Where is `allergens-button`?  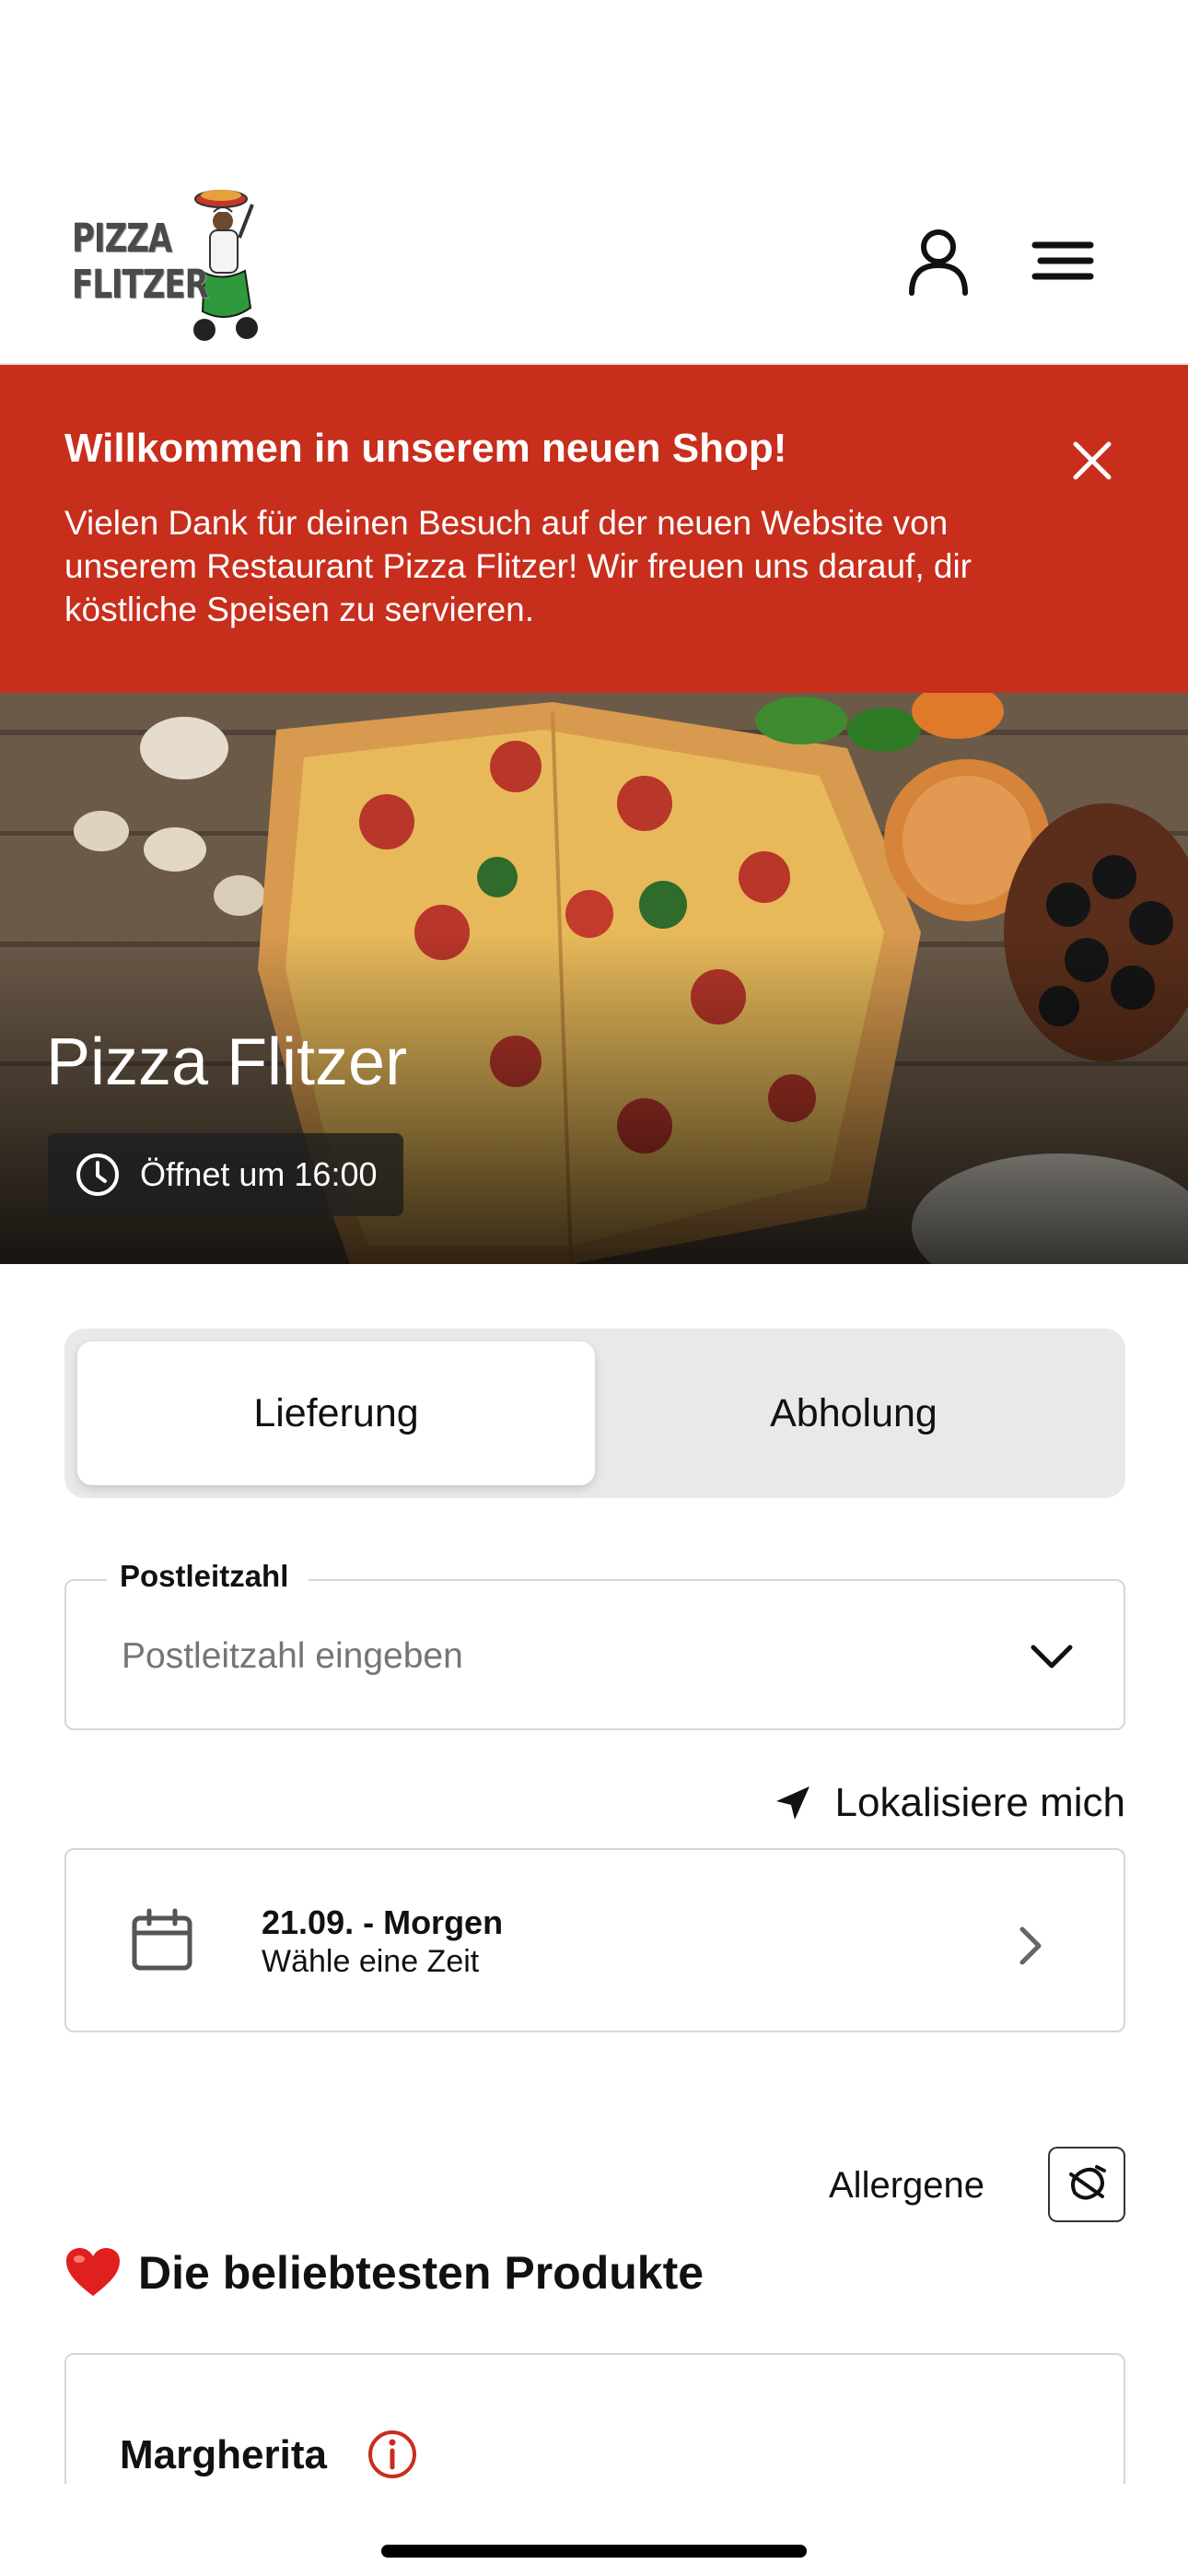 allergens-button is located at coordinates (1086, 2184).